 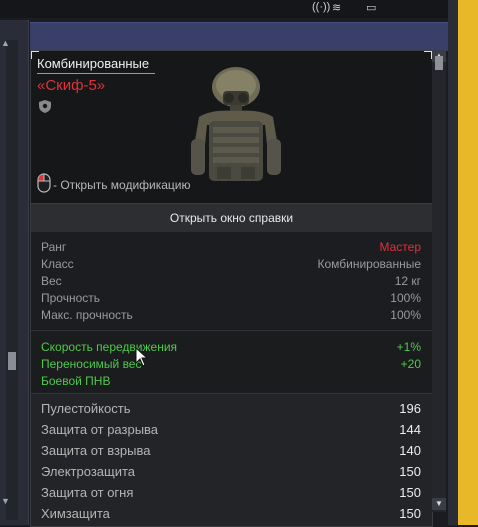 What do you see at coordinates (45, 106) in the screenshot?
I see `shield-icon` at bounding box center [45, 106].